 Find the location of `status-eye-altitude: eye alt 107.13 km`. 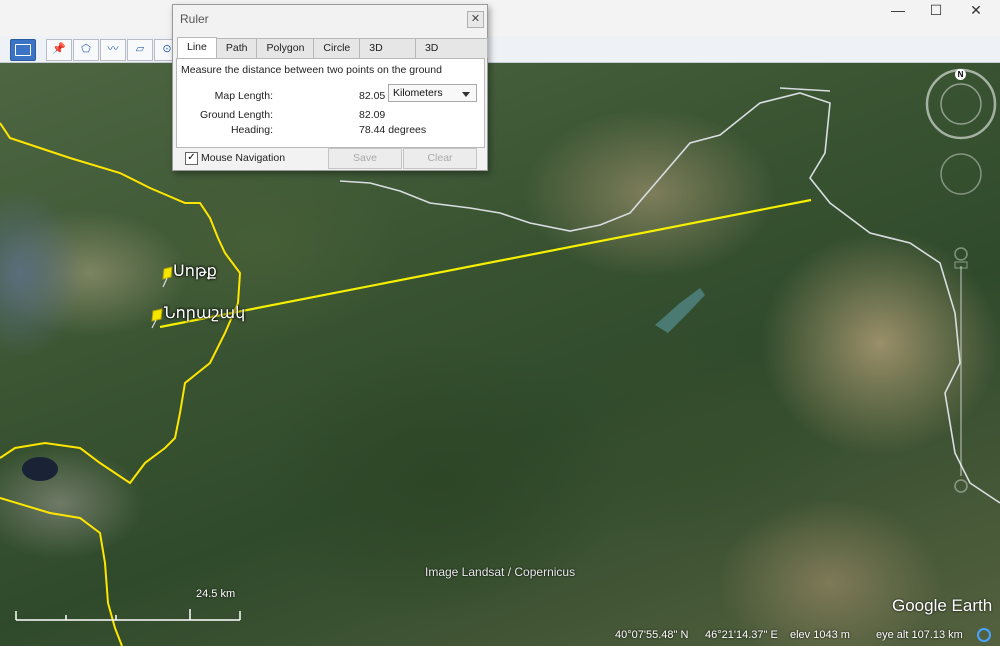

status-eye-altitude: eye alt 107.13 km is located at coordinates (919, 635).